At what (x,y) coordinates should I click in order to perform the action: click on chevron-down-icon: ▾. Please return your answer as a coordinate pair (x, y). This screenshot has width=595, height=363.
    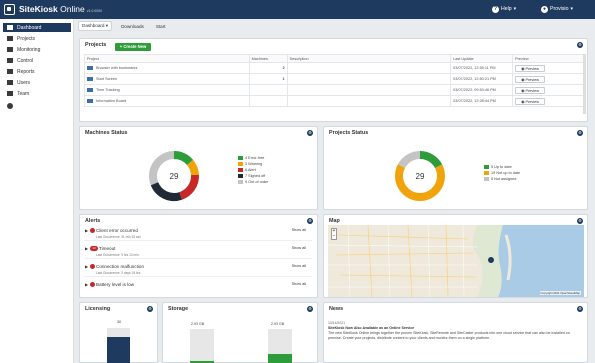
    Looking at the image, I should click on (572, 9).